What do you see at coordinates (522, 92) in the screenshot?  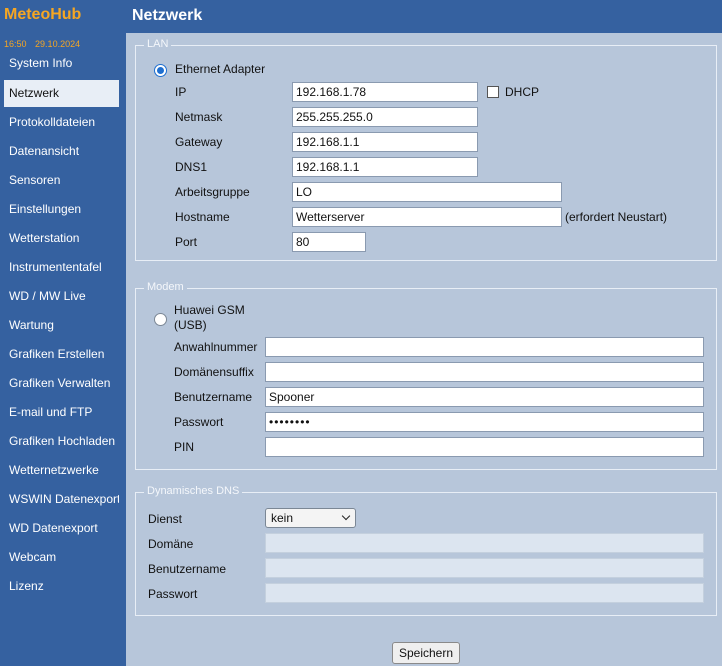 I see `dhcp-label: DHCP` at bounding box center [522, 92].